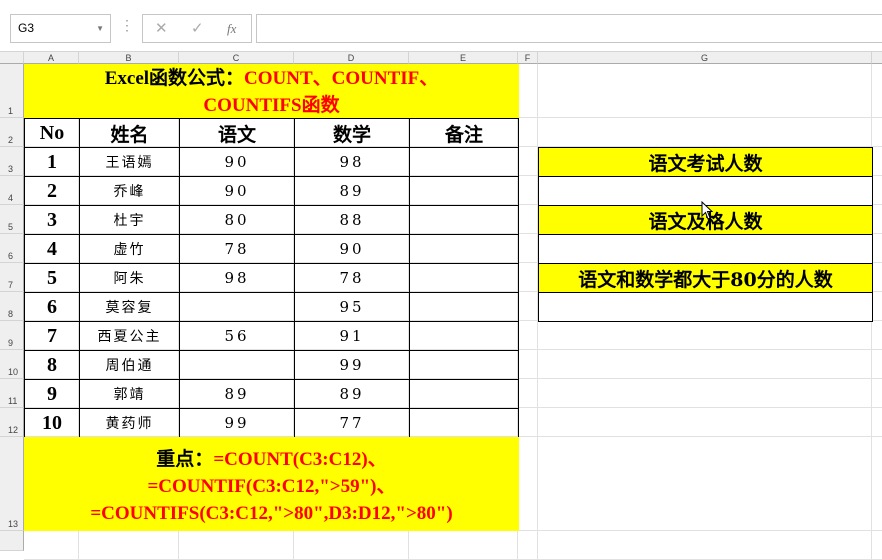 The height and width of the screenshot is (560, 882). I want to click on row-header-10: 10, so click(12, 364).